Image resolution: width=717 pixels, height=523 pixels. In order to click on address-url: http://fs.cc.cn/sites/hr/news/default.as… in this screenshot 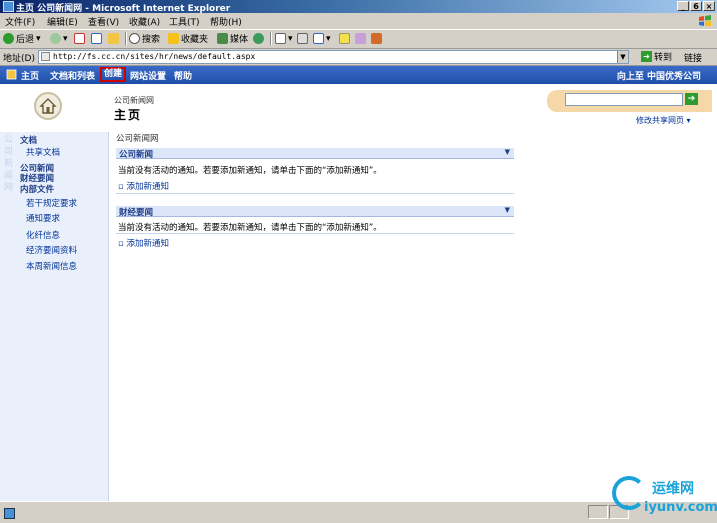, I will do `click(154, 57)`.